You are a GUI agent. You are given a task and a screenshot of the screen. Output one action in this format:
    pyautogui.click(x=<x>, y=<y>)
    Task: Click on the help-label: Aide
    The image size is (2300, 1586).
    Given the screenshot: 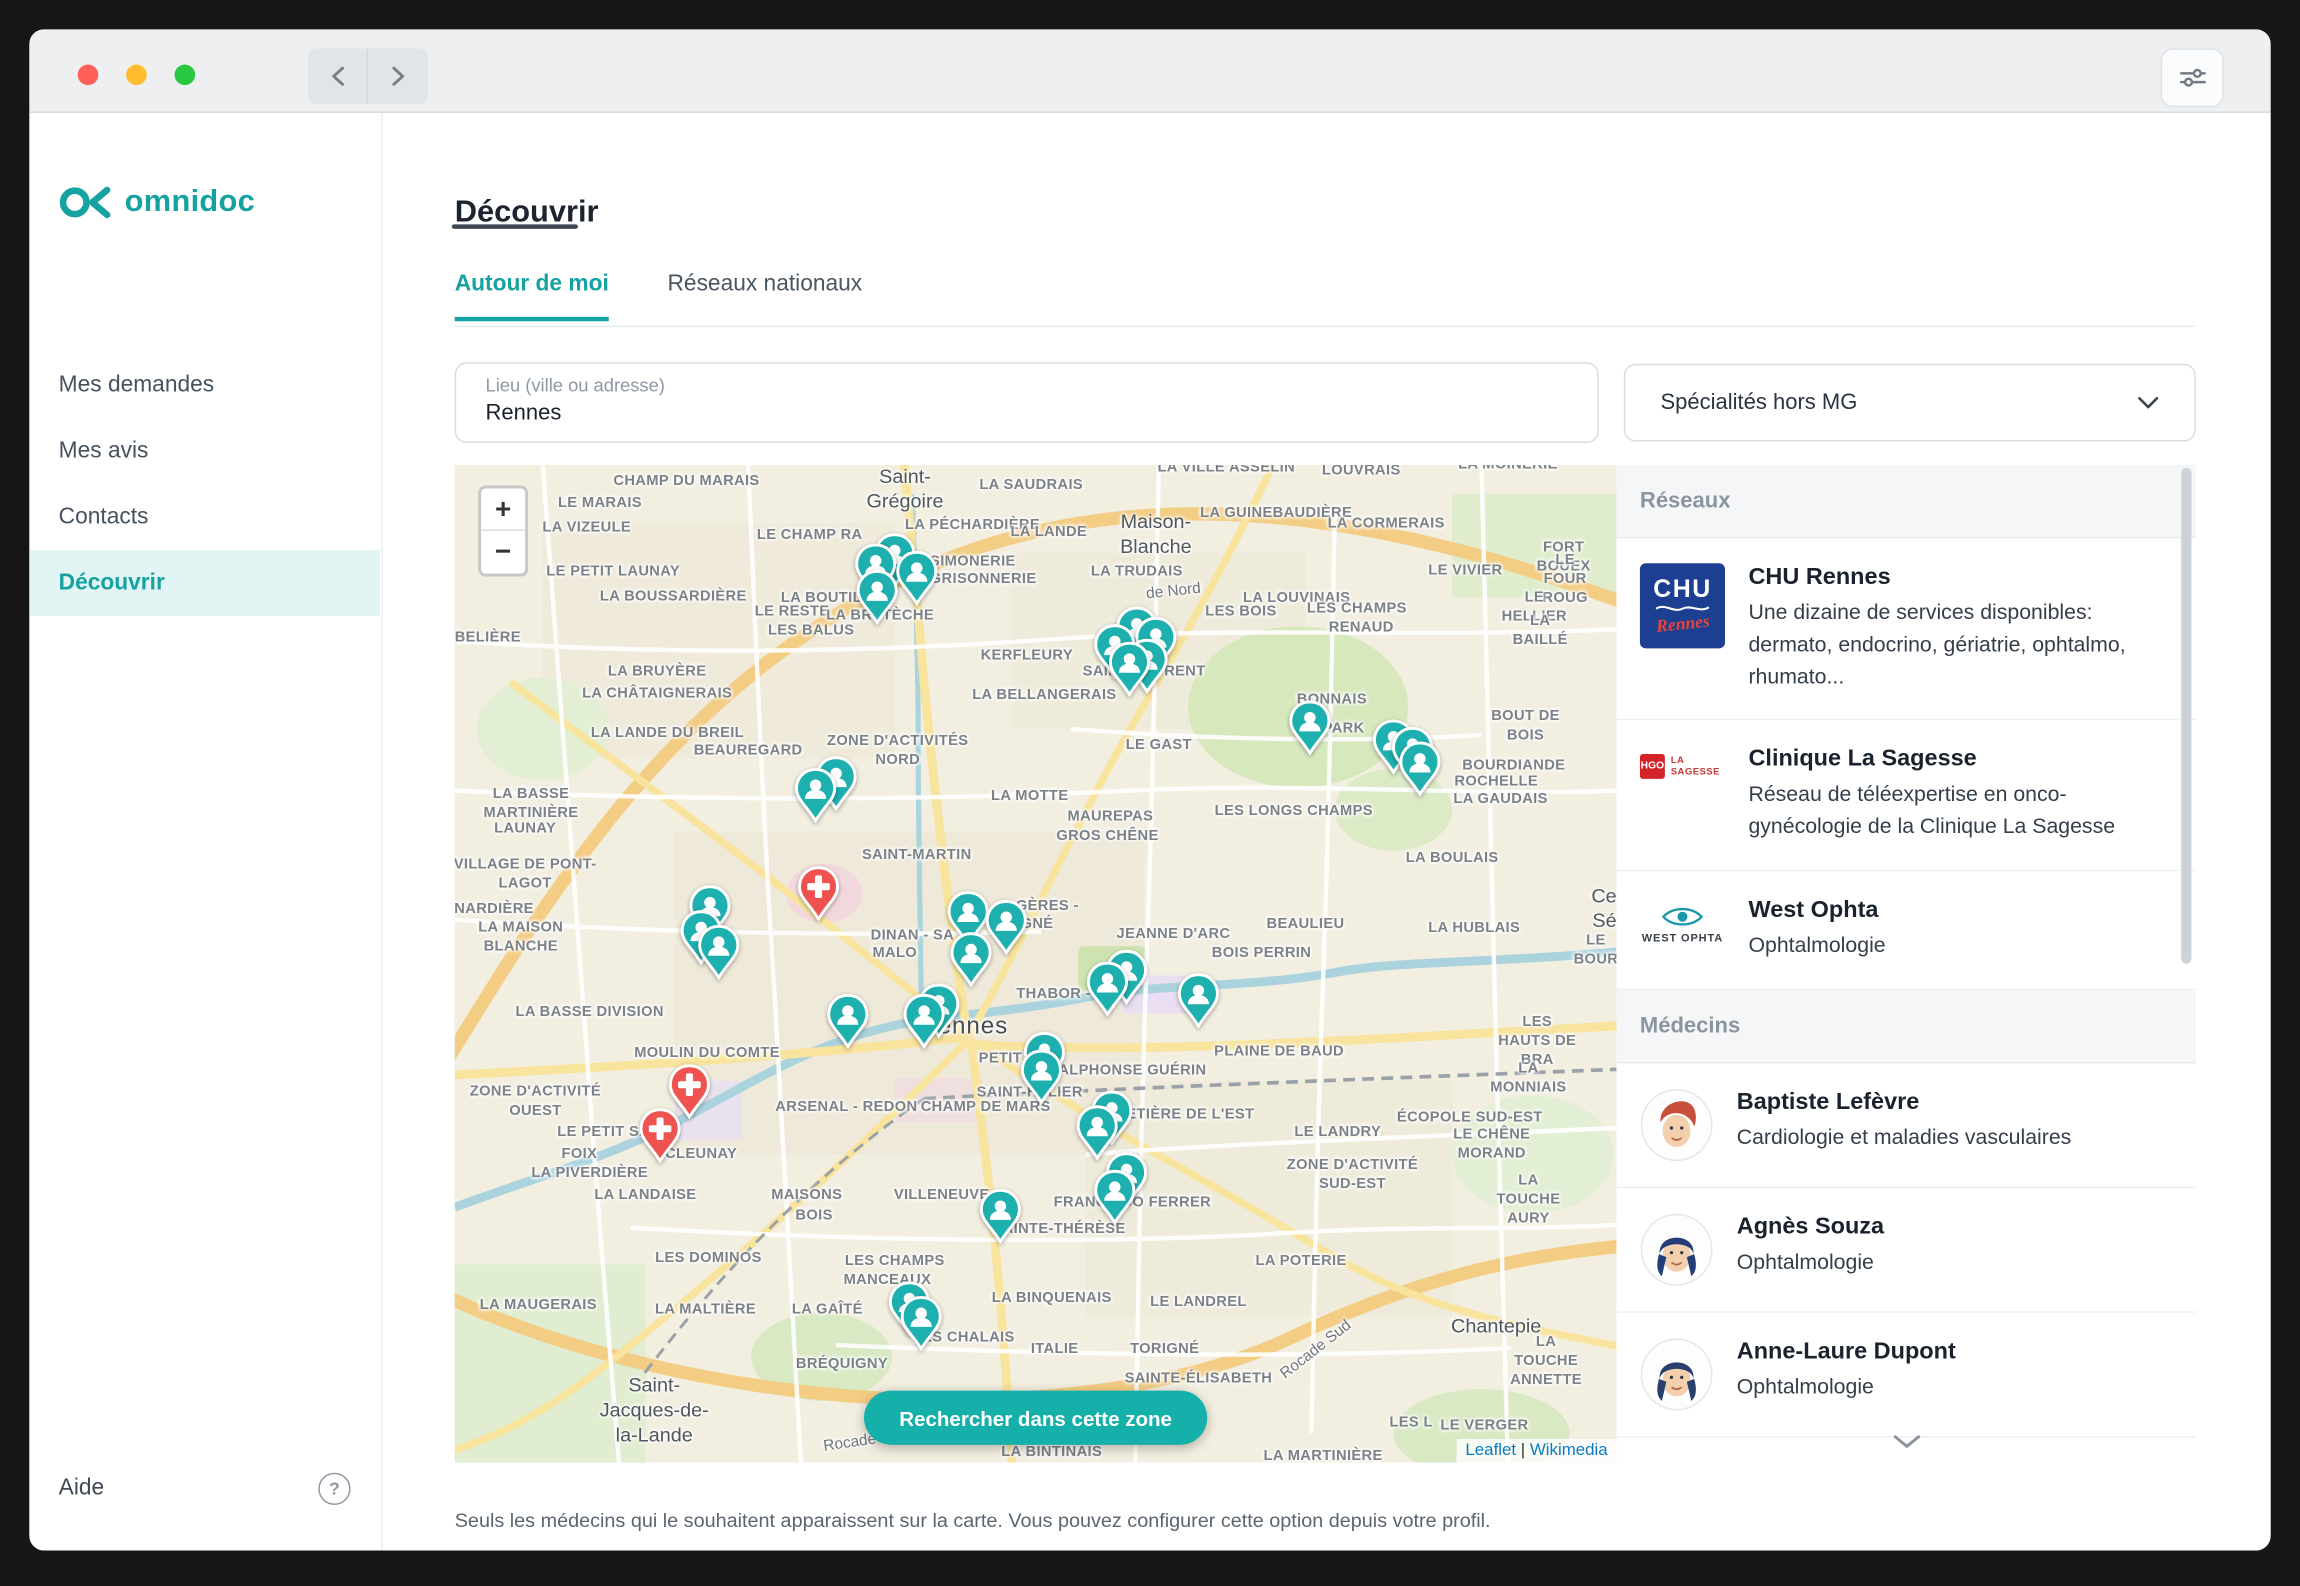 What is the action you would take?
    pyautogui.click(x=81, y=1488)
    